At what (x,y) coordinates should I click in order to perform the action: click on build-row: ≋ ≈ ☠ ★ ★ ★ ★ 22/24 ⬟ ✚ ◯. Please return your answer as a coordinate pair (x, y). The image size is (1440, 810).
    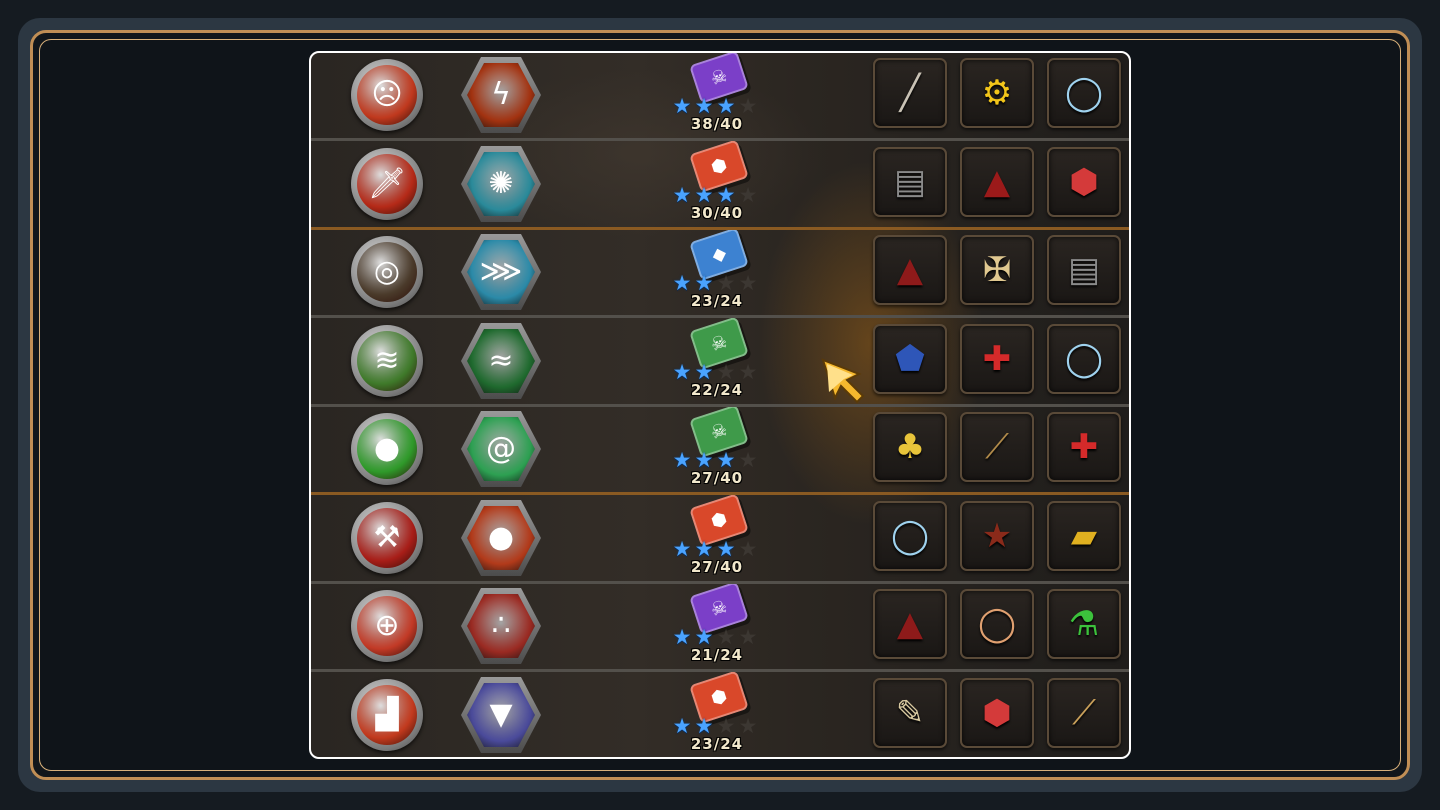
    Looking at the image, I should click on (720, 361).